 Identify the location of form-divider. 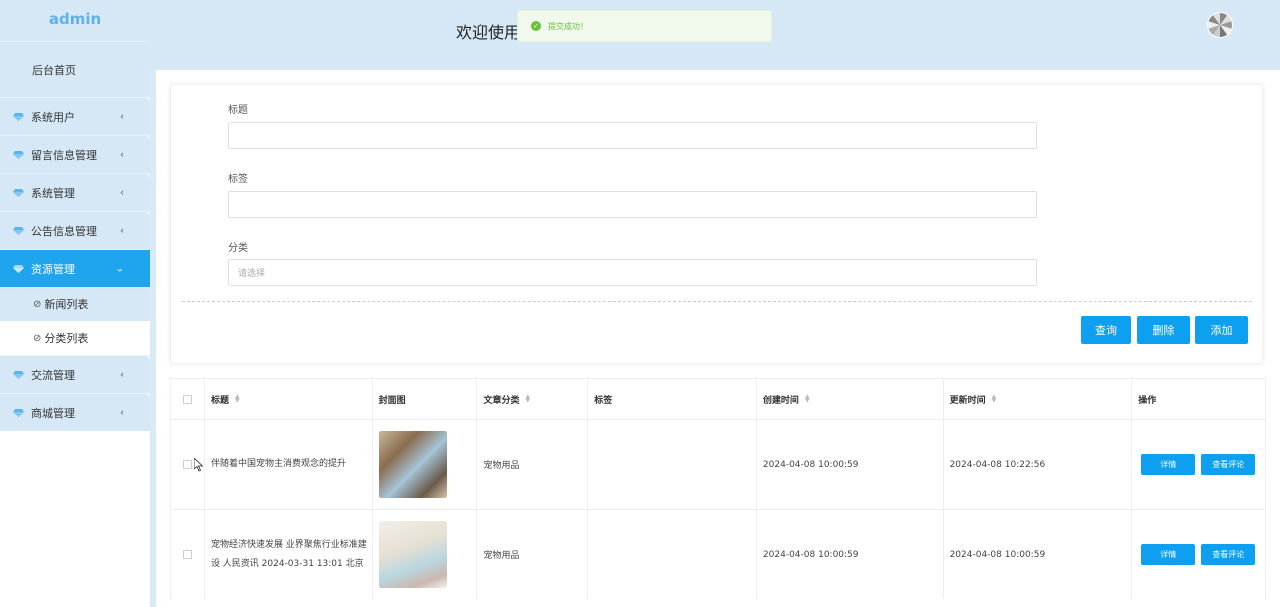
(717, 301).